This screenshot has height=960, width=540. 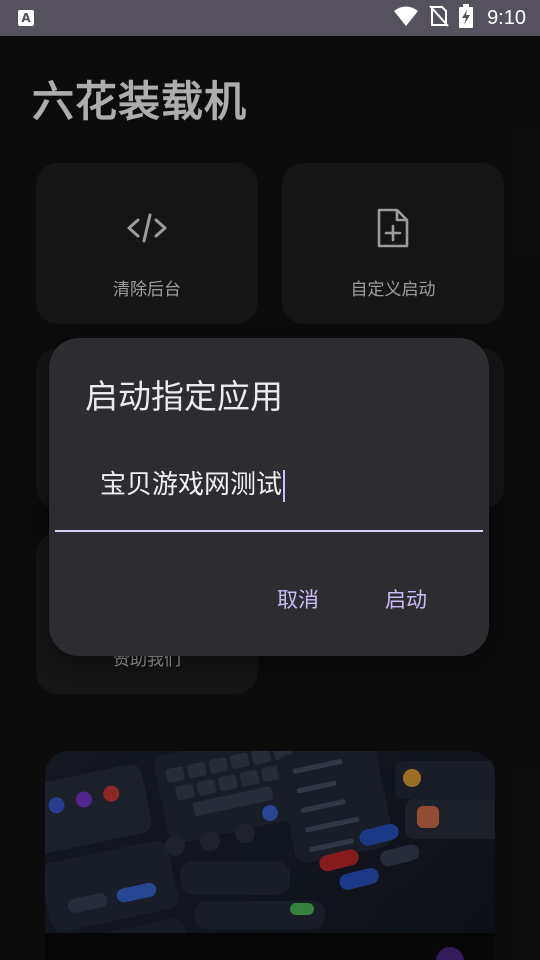 I want to click on input-value-wrapper: 宝贝游戏网测试, so click(x=193, y=483).